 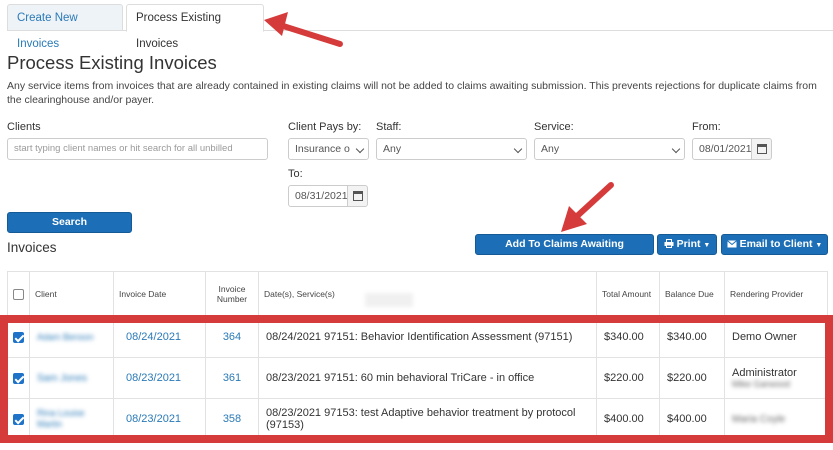 I want to click on tab-create-new-invoices: Create New Invoices, so click(x=65, y=27).